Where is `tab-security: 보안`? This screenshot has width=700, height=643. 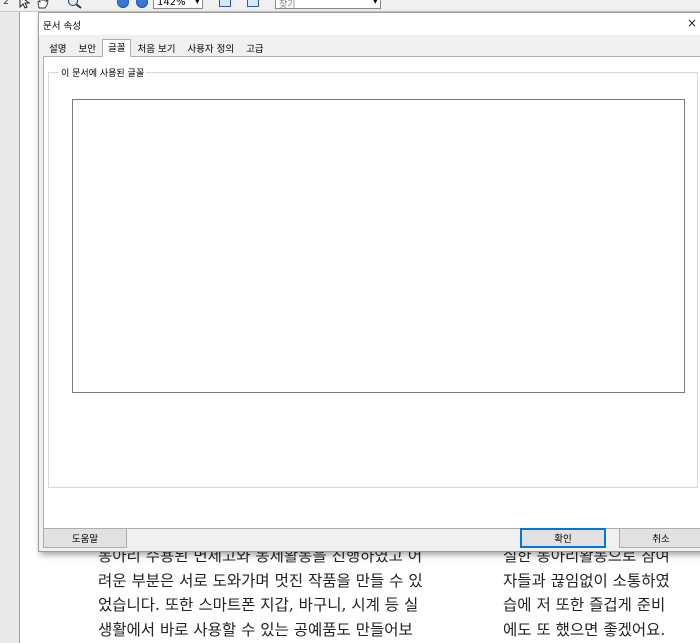
tab-security: 보안 is located at coordinates (86, 48).